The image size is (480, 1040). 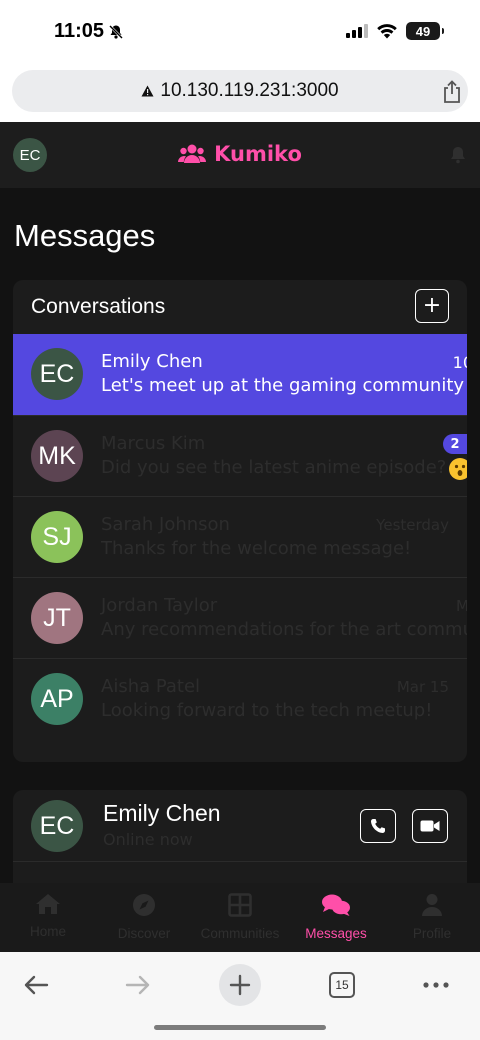 What do you see at coordinates (57, 374) in the screenshot?
I see `avatar: EC` at bounding box center [57, 374].